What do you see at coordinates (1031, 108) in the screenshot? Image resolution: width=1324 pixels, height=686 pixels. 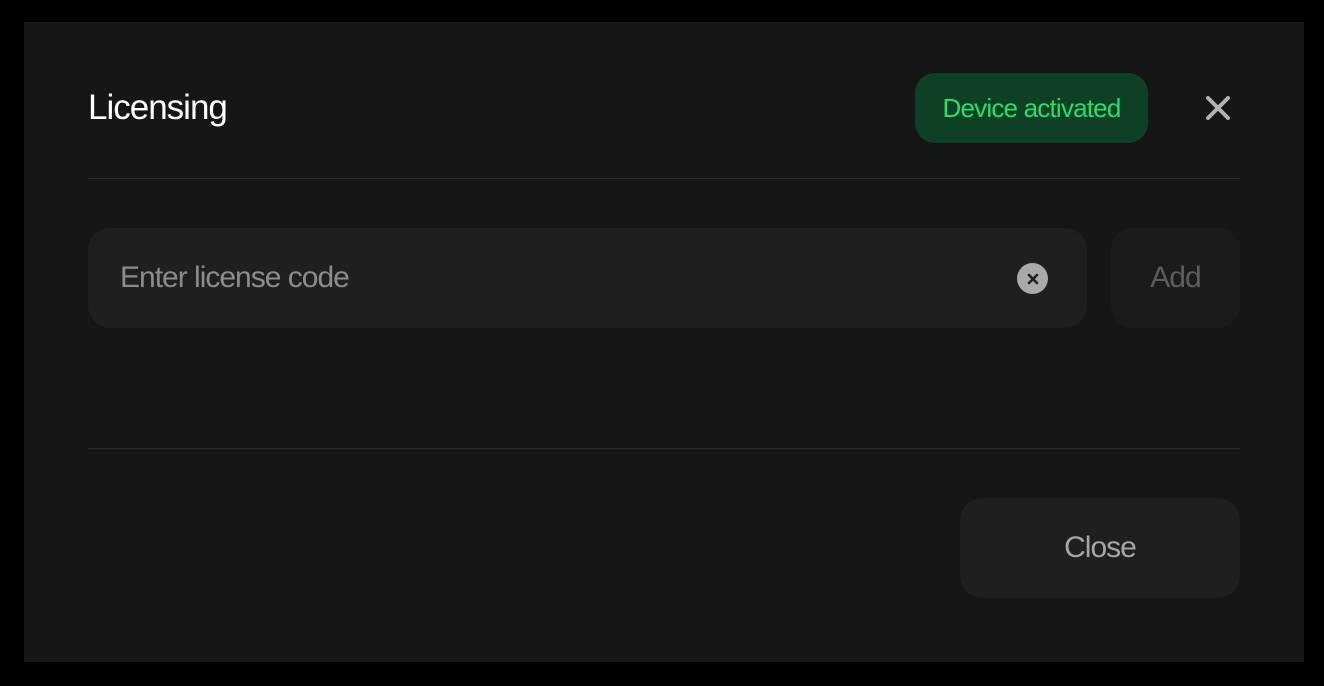 I see `status-badge: Device activated` at bounding box center [1031, 108].